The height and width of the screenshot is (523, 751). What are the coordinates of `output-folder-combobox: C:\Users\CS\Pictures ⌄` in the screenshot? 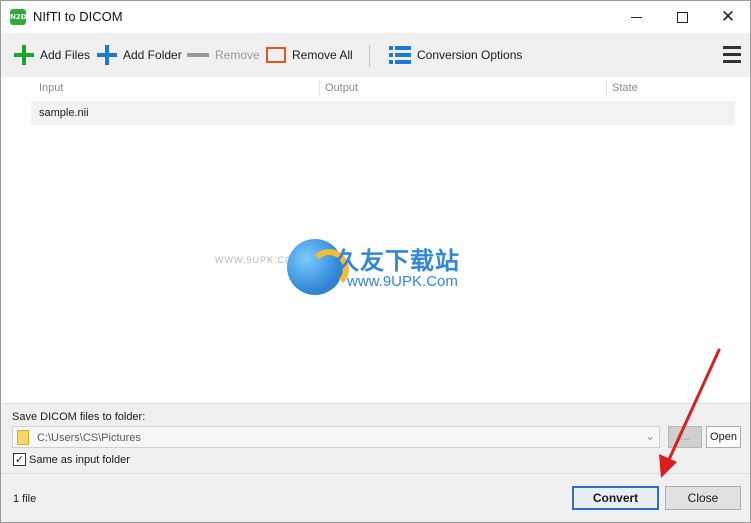 It's located at (336, 437).